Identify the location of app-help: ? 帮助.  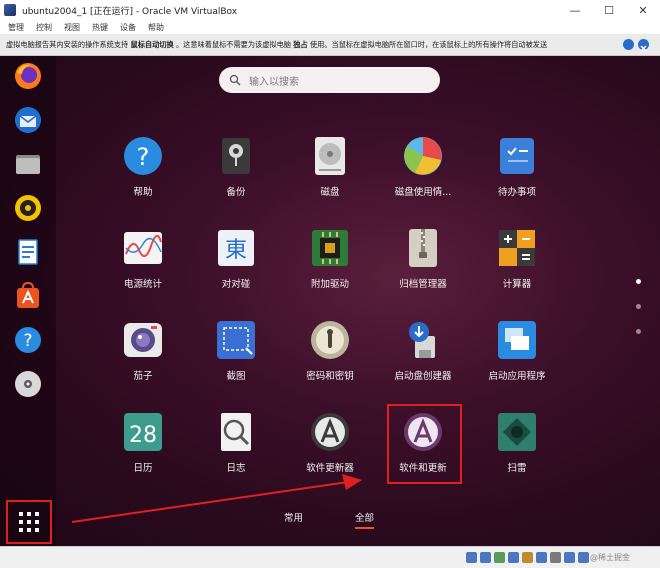
(143, 176).